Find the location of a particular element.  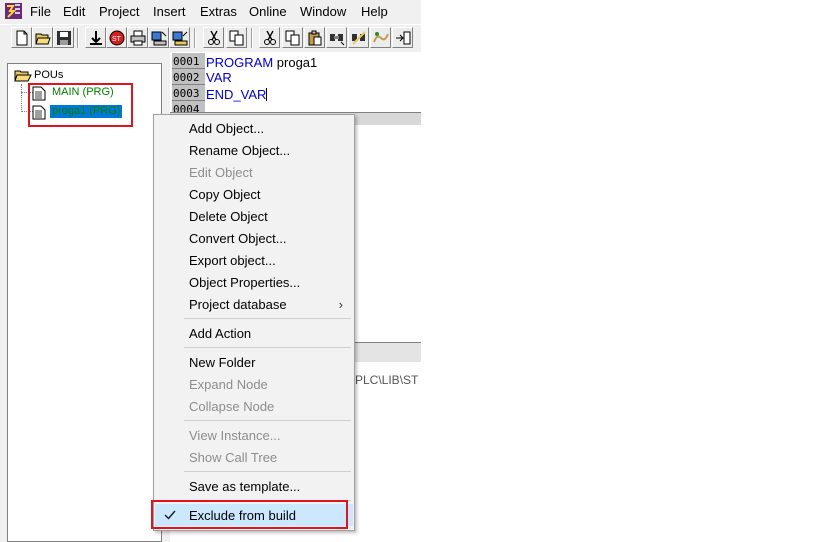

menu-show-call-tree: Show Call Tree is located at coordinates (254, 457).